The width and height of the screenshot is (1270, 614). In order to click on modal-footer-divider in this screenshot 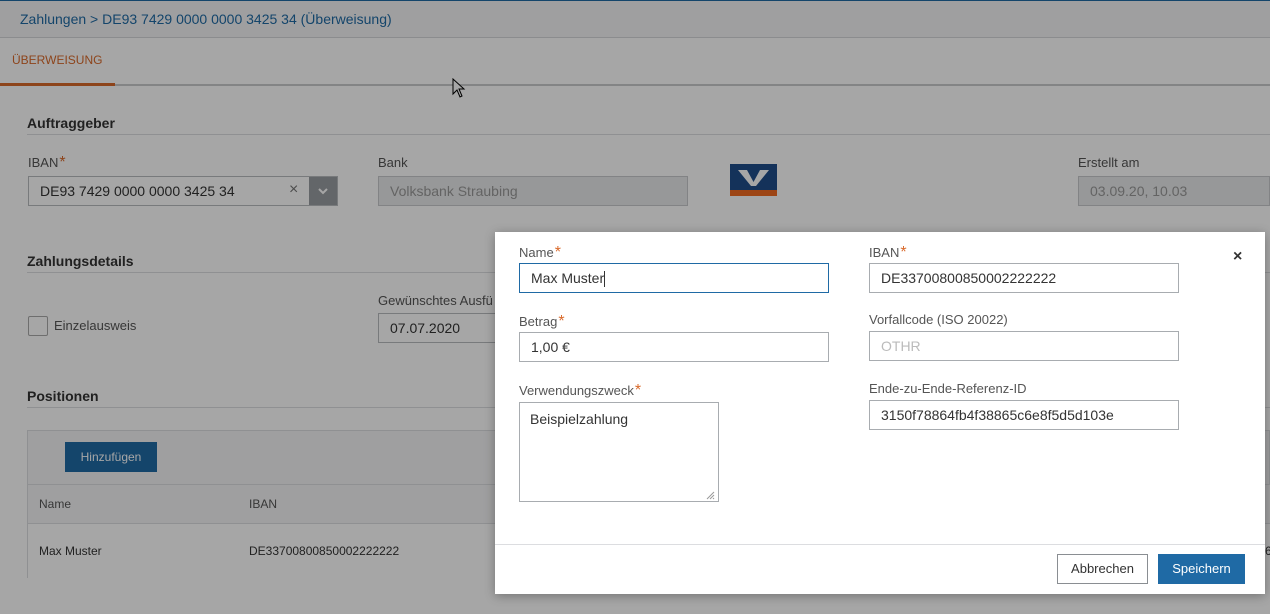, I will do `click(880, 544)`.